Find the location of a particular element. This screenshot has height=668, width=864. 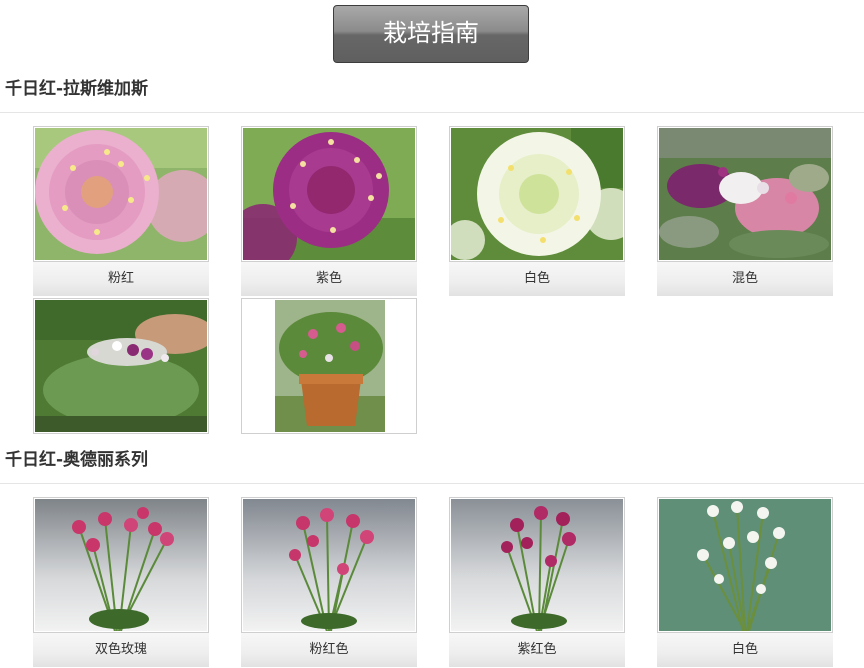

pink-plant-photo is located at coordinates (329, 565).